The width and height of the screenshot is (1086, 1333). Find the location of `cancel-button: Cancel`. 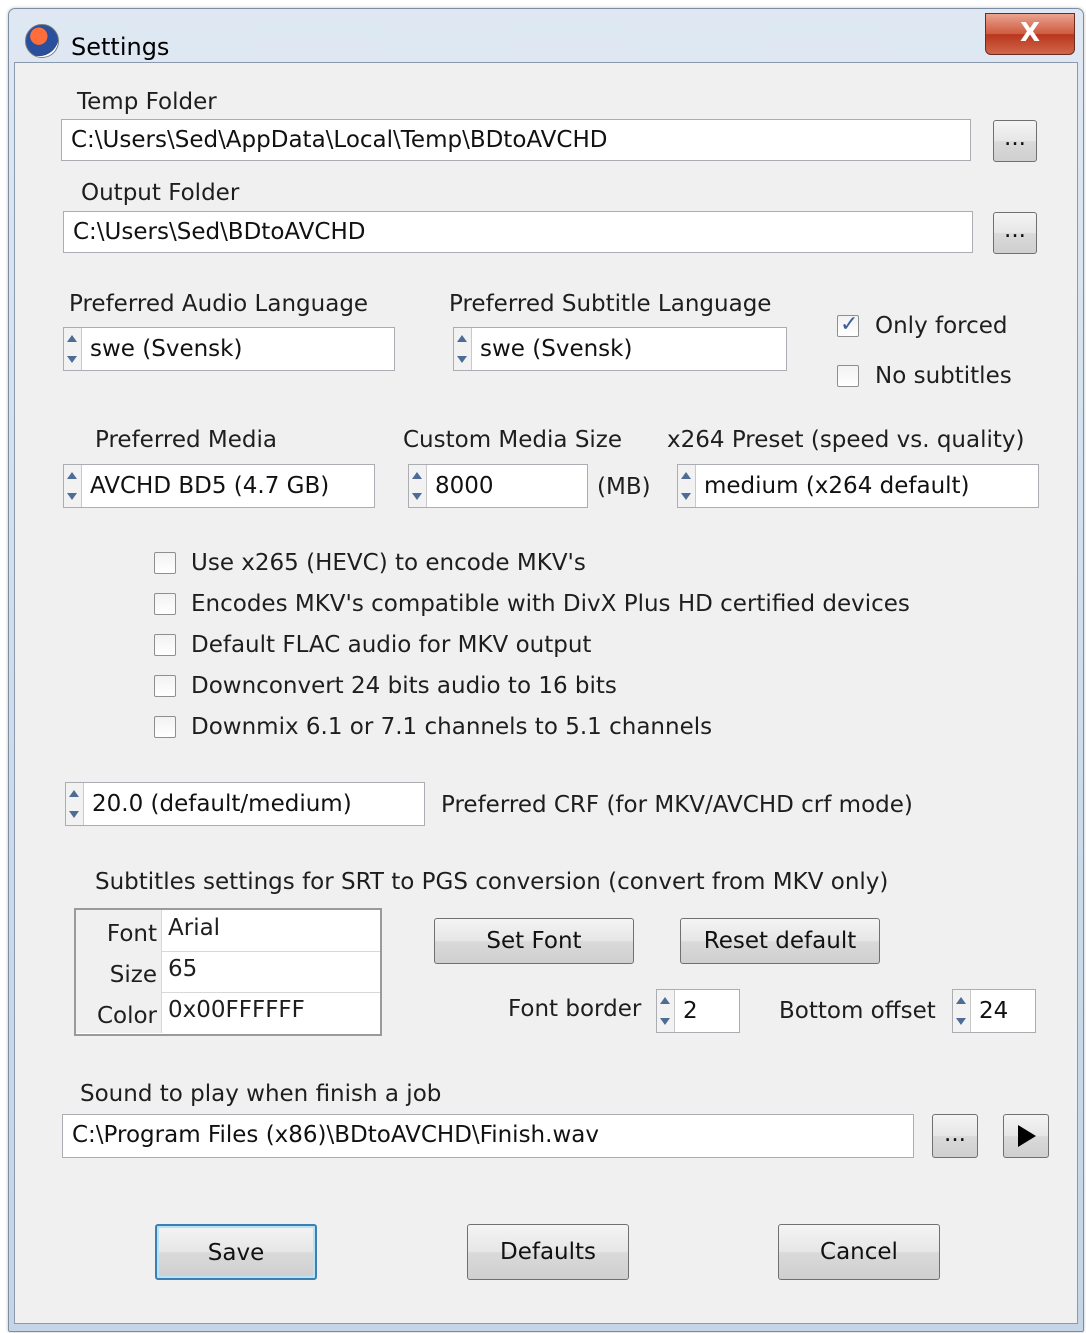

cancel-button: Cancel is located at coordinates (859, 1252).